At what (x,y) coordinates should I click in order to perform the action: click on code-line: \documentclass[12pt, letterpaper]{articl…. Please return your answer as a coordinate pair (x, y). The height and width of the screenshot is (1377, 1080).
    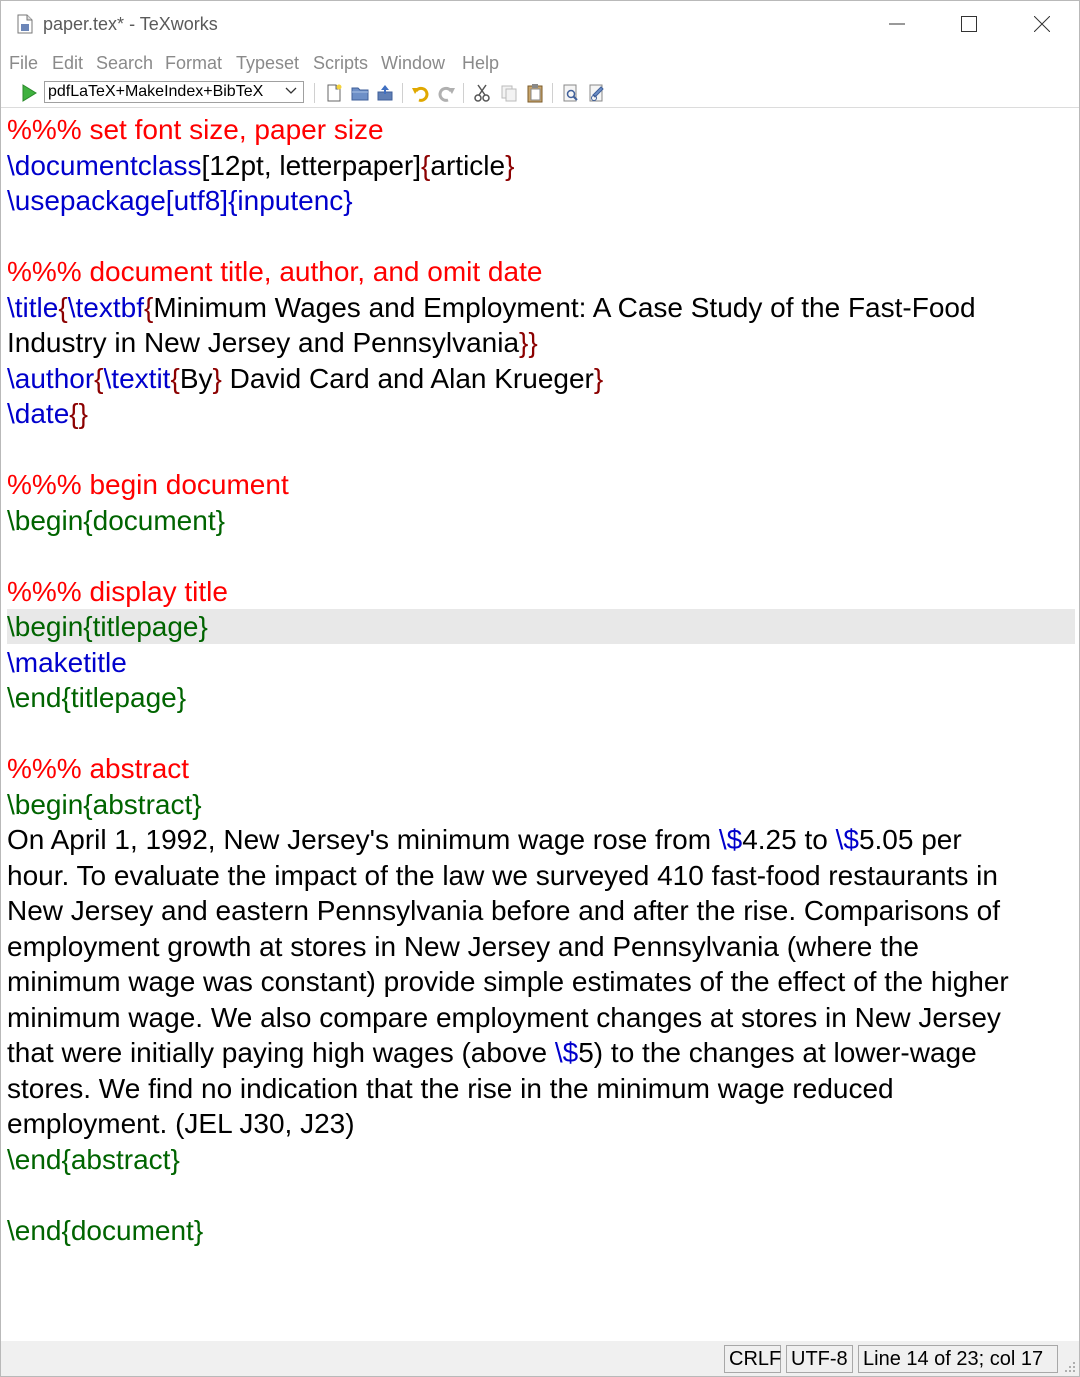
    Looking at the image, I should click on (260, 165).